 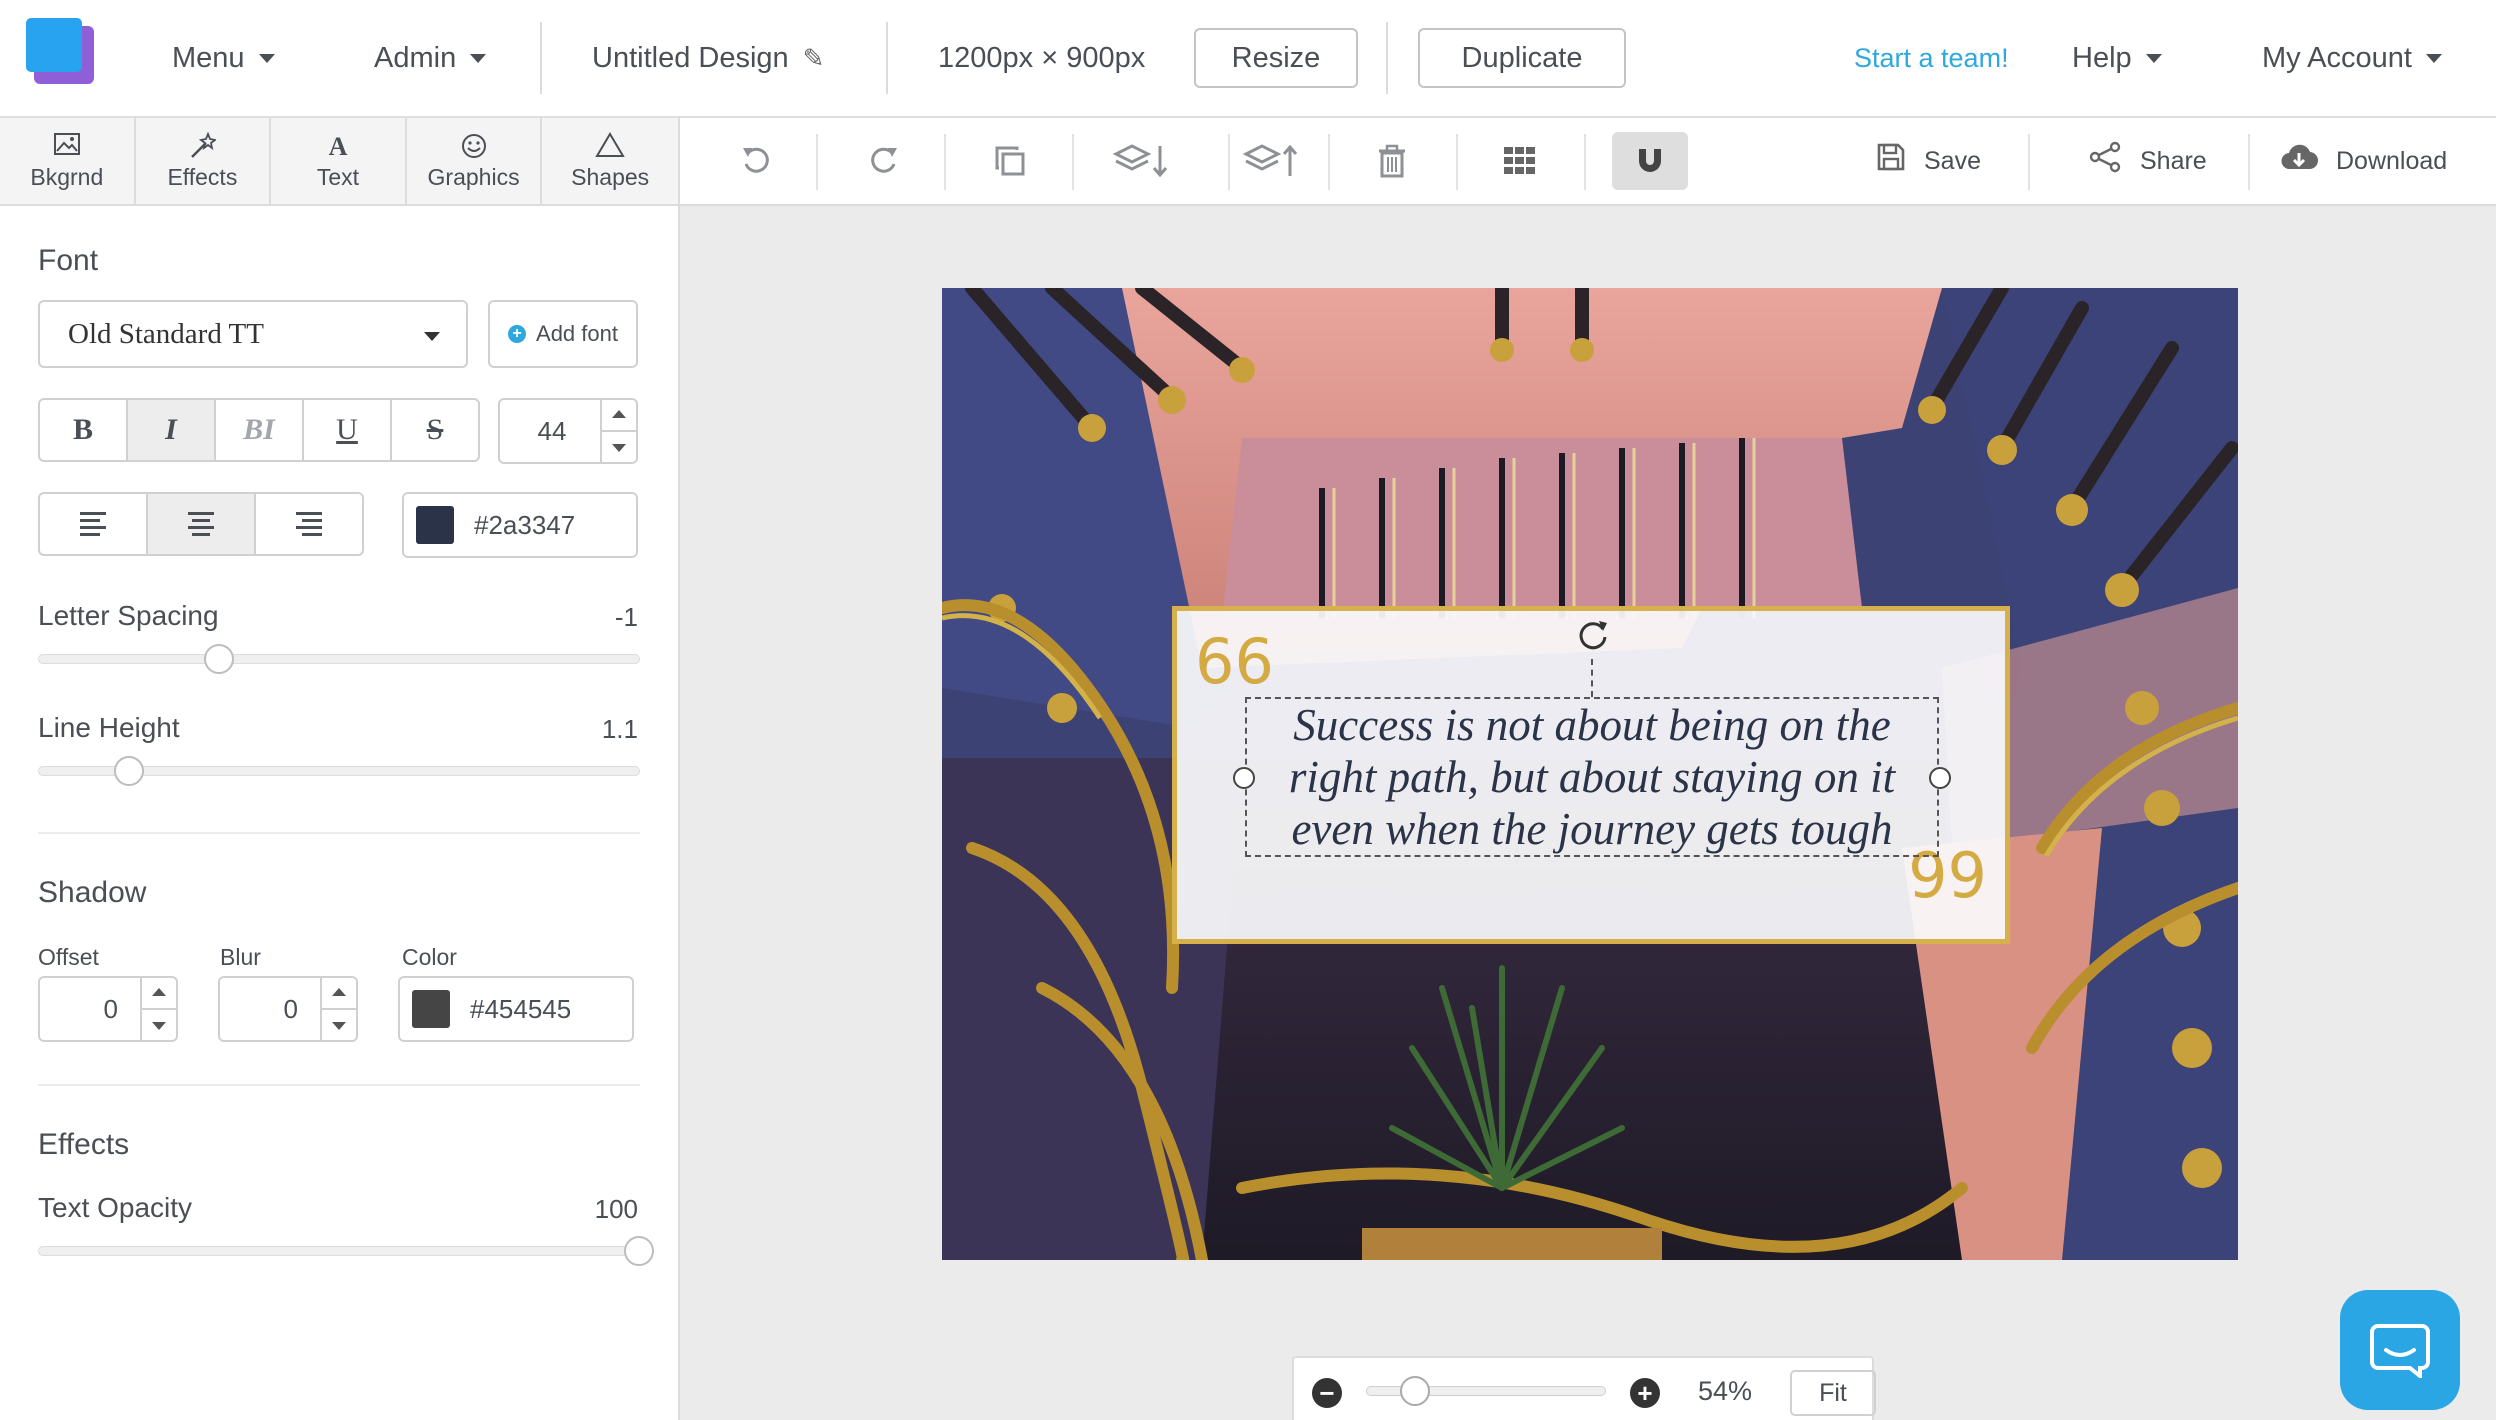 What do you see at coordinates (204, 161) in the screenshot?
I see `tab-effects: Effects` at bounding box center [204, 161].